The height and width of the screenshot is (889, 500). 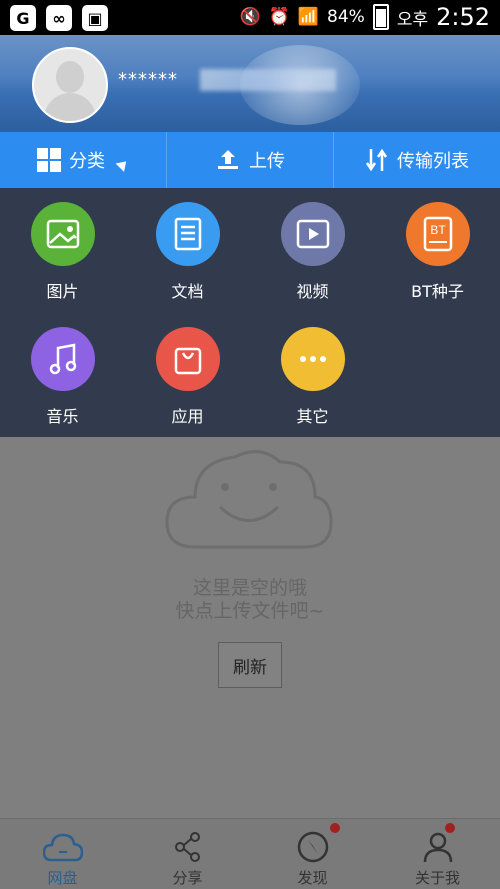 I want to click on username: ******, so click(x=148, y=79).